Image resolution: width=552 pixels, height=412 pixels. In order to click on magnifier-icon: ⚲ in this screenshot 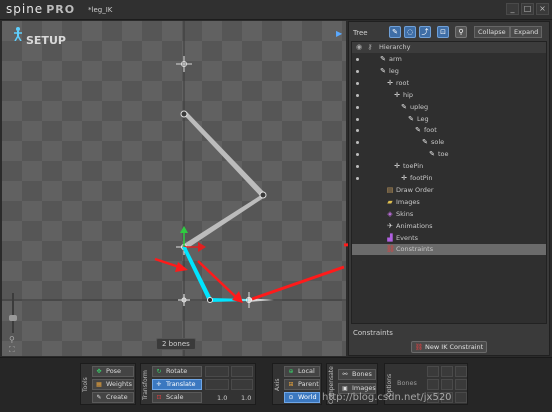, I will do `click(12, 339)`.